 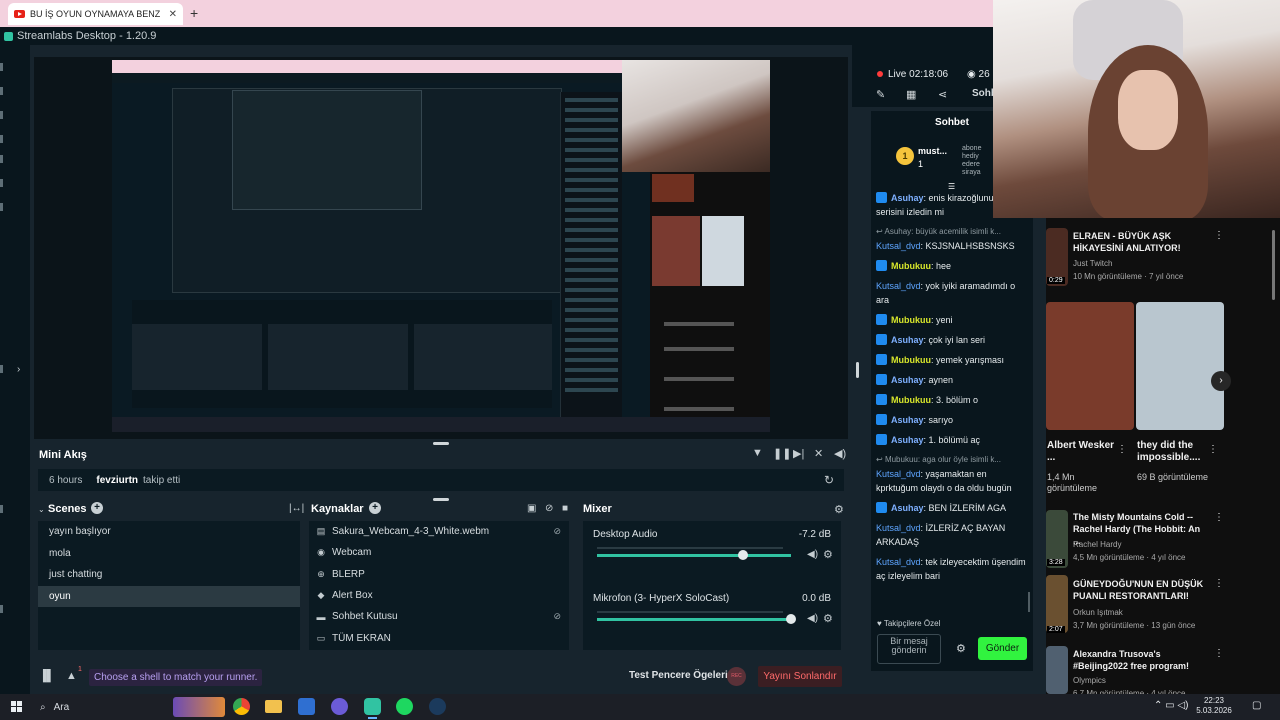 What do you see at coordinates (439, 637) in the screenshot?
I see `source-item: ▭ TÜM EKRAN` at bounding box center [439, 637].